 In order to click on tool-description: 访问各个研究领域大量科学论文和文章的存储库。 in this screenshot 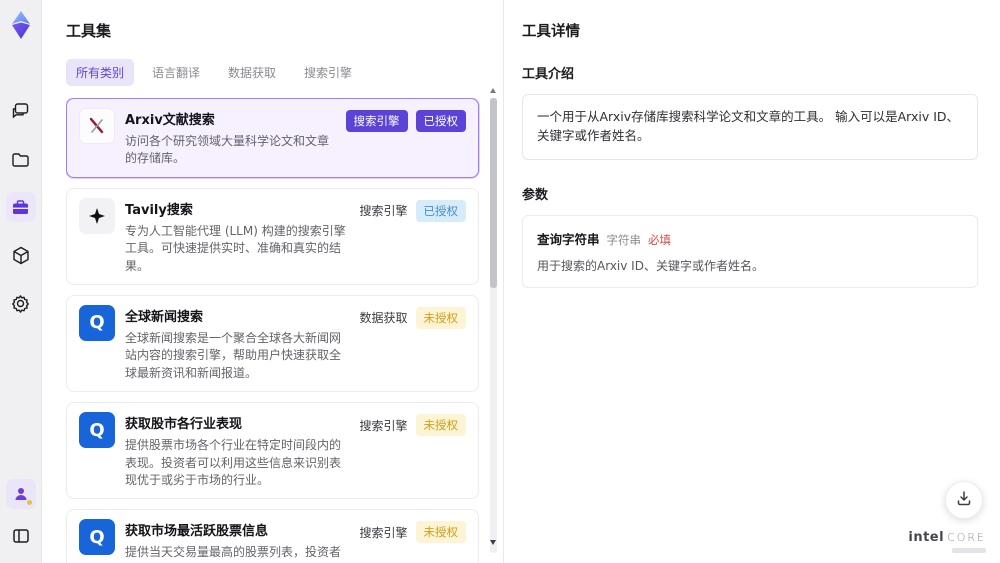, I will do `click(227, 150)`.